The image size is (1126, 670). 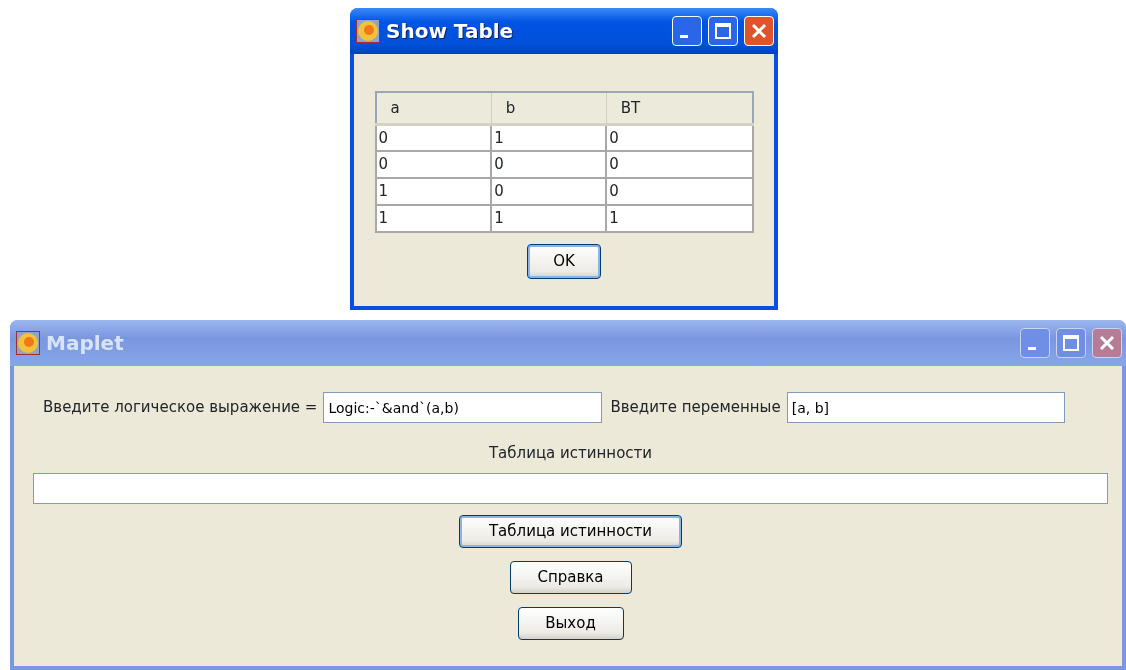 What do you see at coordinates (433, 108) in the screenshot?
I see `column-header: a` at bounding box center [433, 108].